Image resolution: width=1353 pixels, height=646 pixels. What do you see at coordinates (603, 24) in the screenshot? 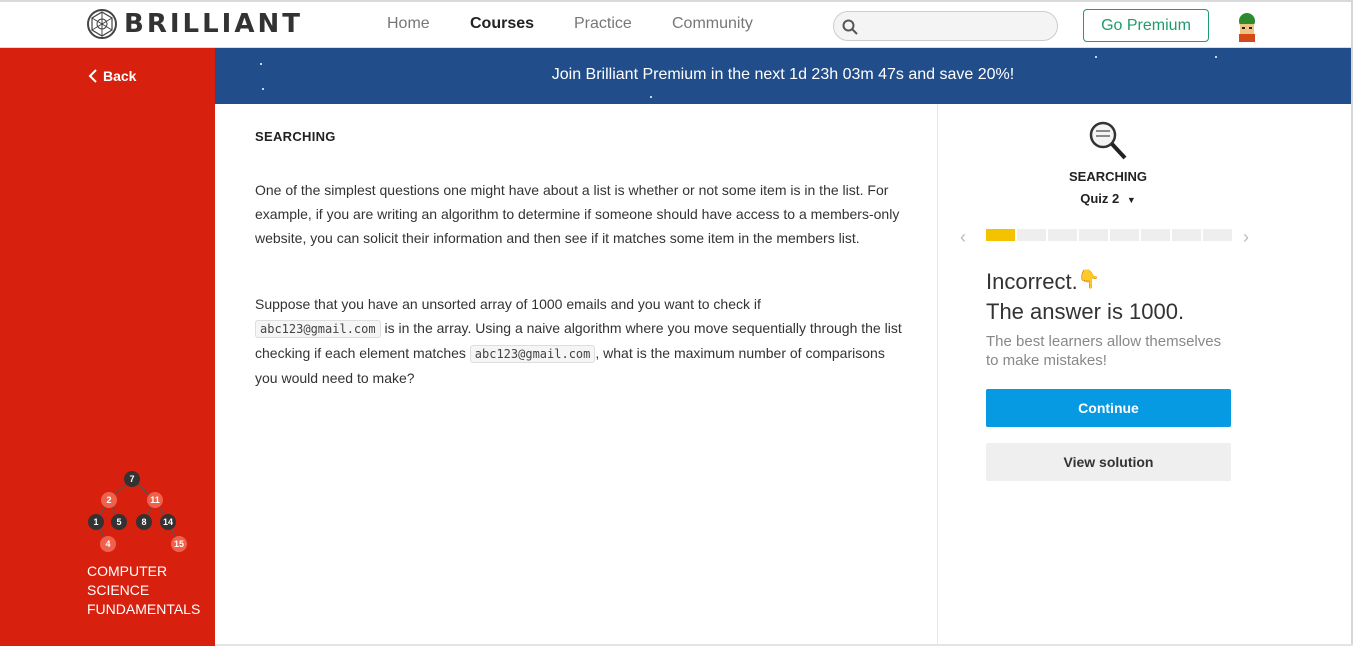
I see `nav-practice: Practice` at bounding box center [603, 24].